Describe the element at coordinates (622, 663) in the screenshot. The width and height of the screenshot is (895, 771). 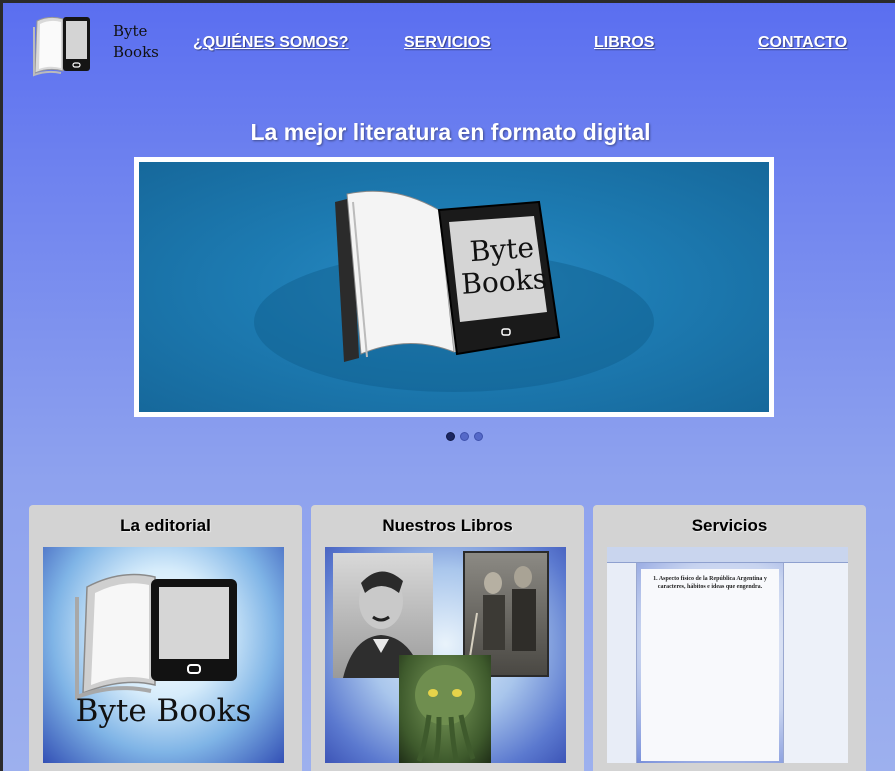
I see `editor-left-panel` at that location.